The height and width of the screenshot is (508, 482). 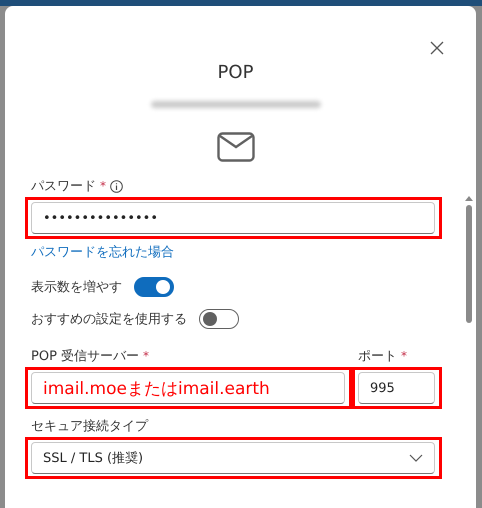 I want to click on close-icon, so click(x=437, y=48).